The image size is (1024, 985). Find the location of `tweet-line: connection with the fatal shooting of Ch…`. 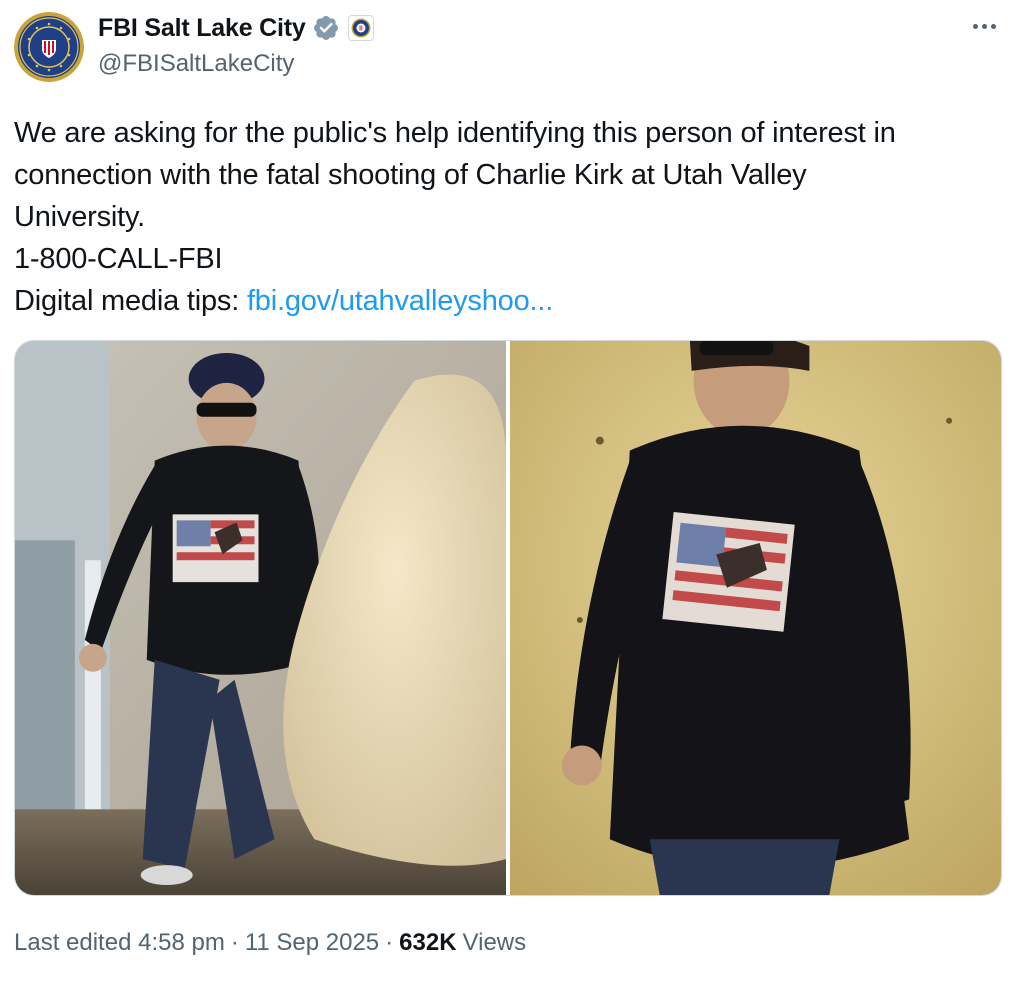

tweet-line: connection with the fatal shooting of Ch… is located at coordinates (410, 175).